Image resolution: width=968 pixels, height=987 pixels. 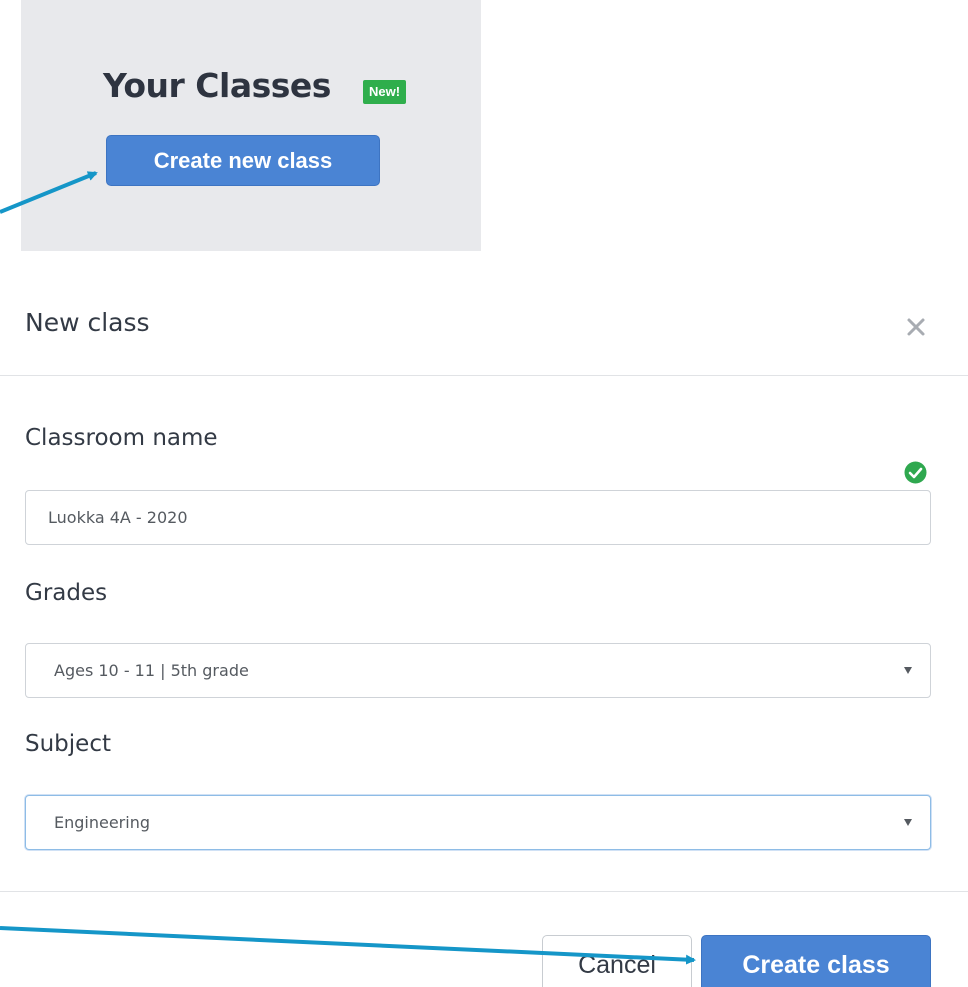 What do you see at coordinates (617, 961) in the screenshot?
I see `cancel-button: Cancel` at bounding box center [617, 961].